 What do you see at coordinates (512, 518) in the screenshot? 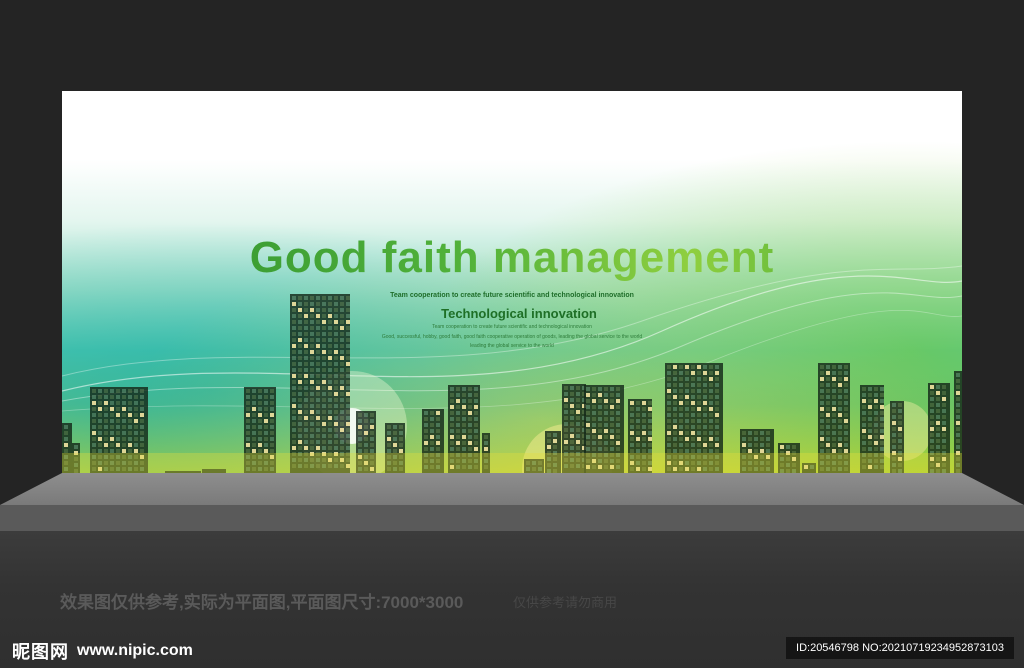
I see `stage-front` at bounding box center [512, 518].